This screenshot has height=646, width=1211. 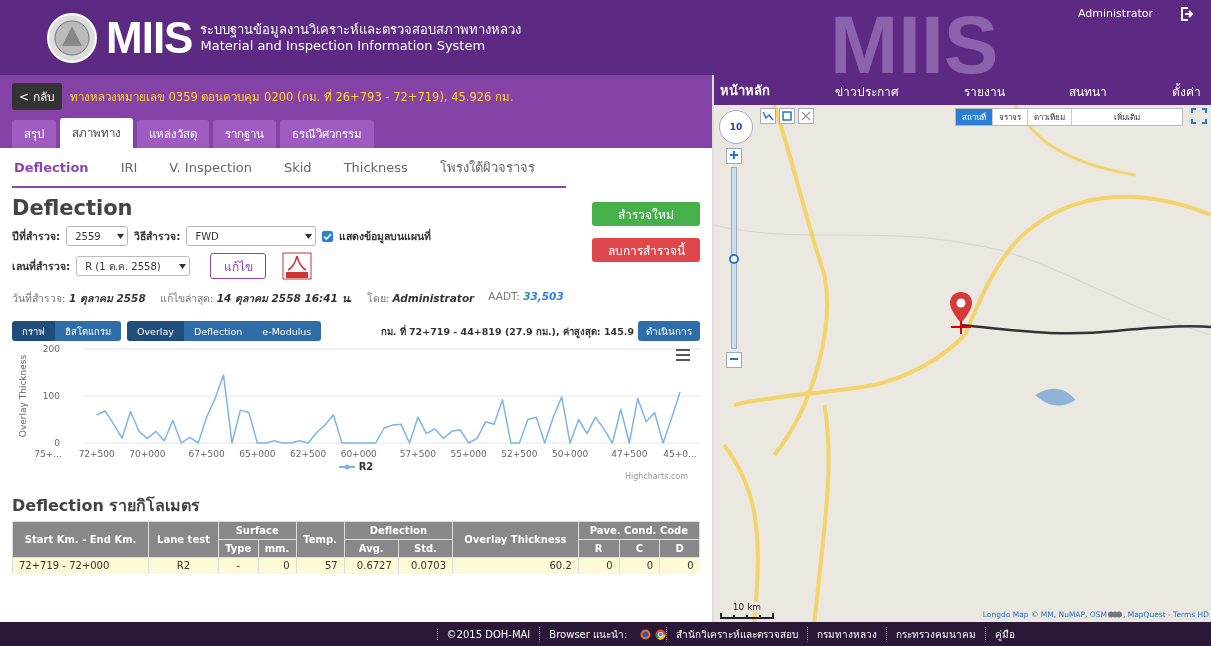 I want to click on view-toggle: ฮิสโตแกรม, so click(x=88, y=331).